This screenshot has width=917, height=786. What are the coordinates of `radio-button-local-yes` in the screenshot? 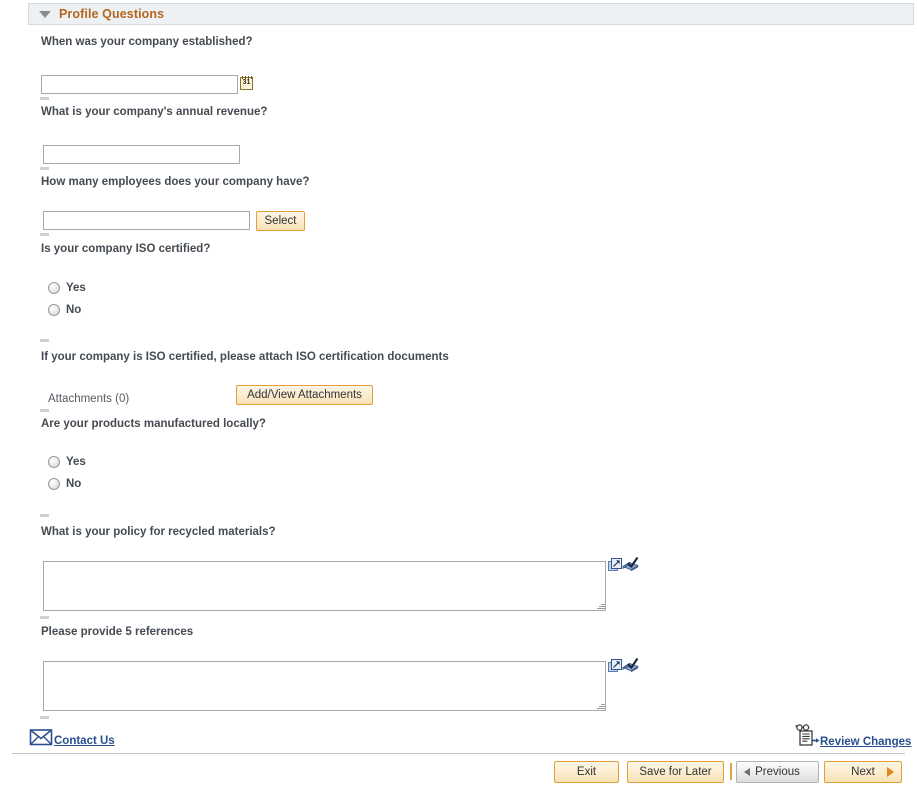 It's located at (54, 462).